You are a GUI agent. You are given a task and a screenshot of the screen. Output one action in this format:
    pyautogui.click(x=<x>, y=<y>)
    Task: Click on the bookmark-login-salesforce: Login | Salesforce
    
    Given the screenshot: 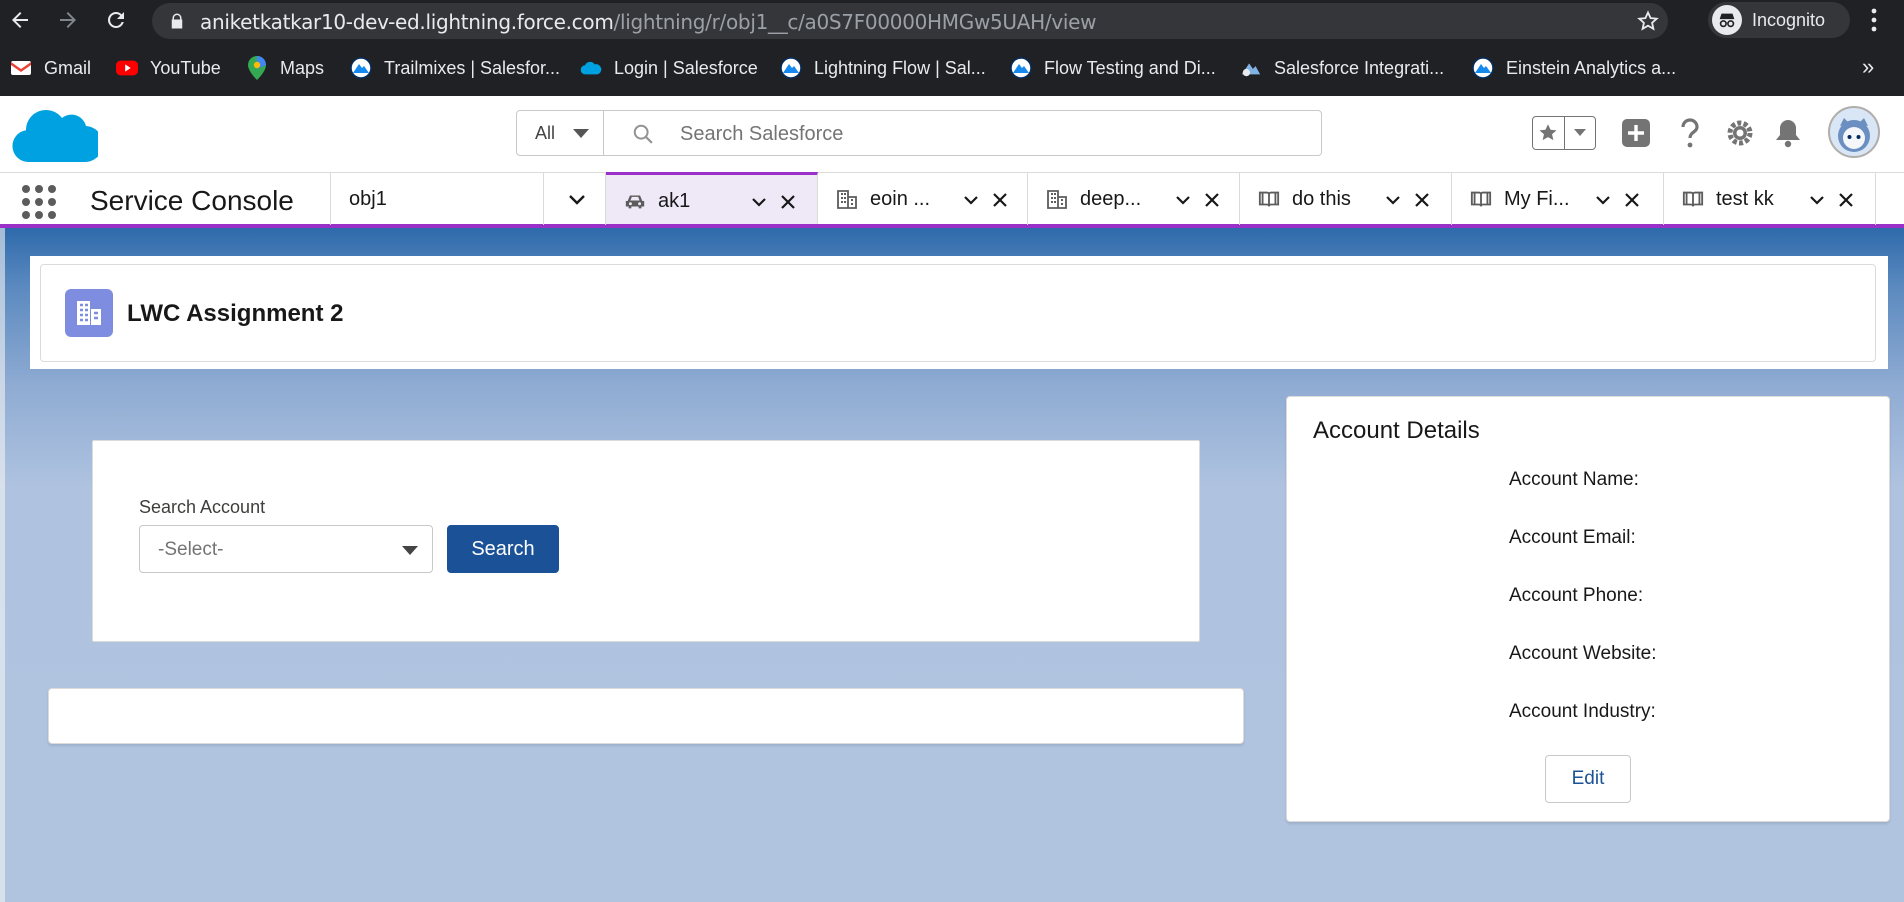 What is the action you would take?
    pyautogui.click(x=669, y=68)
    